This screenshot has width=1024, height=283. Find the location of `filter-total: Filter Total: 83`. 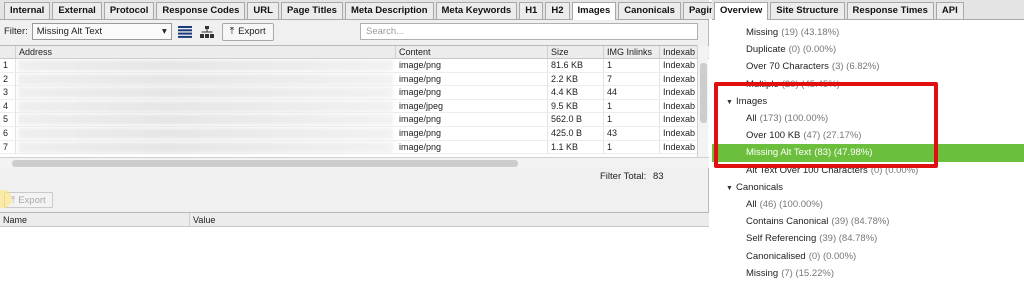

filter-total: Filter Total: 83 is located at coordinates (632, 176).